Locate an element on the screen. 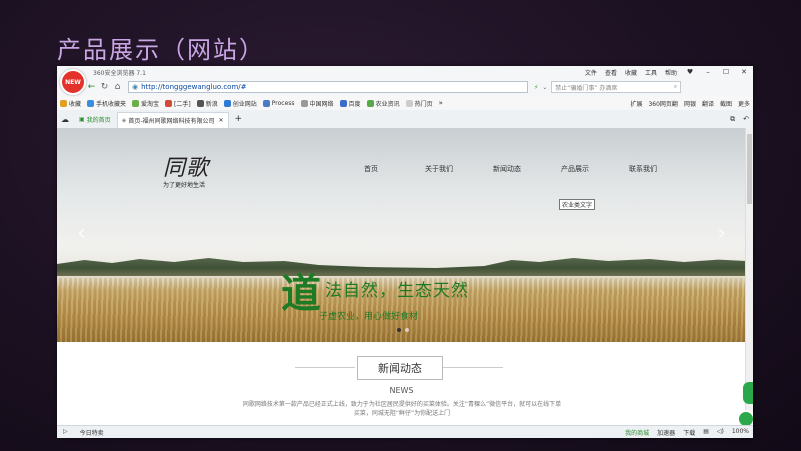 Image resolution: width=801 pixels, height=451 pixels. new-tab-button: + is located at coordinates (239, 119).